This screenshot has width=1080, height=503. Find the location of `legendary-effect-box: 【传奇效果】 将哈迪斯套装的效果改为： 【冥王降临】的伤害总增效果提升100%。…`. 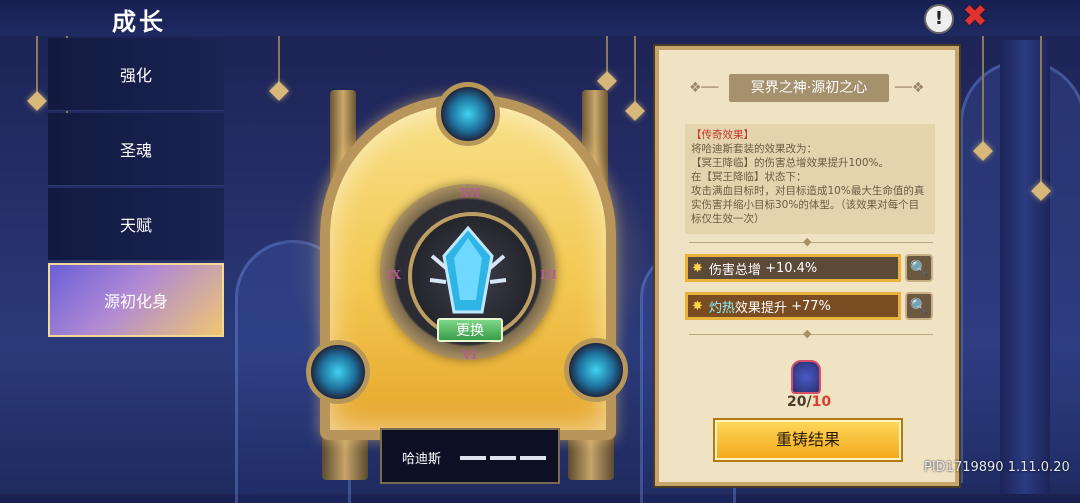

legendary-effect-box: 【传奇效果】 将哈迪斯套装的效果改为： 【冥王降临】的伤害总增效果提升100%。… is located at coordinates (810, 179).